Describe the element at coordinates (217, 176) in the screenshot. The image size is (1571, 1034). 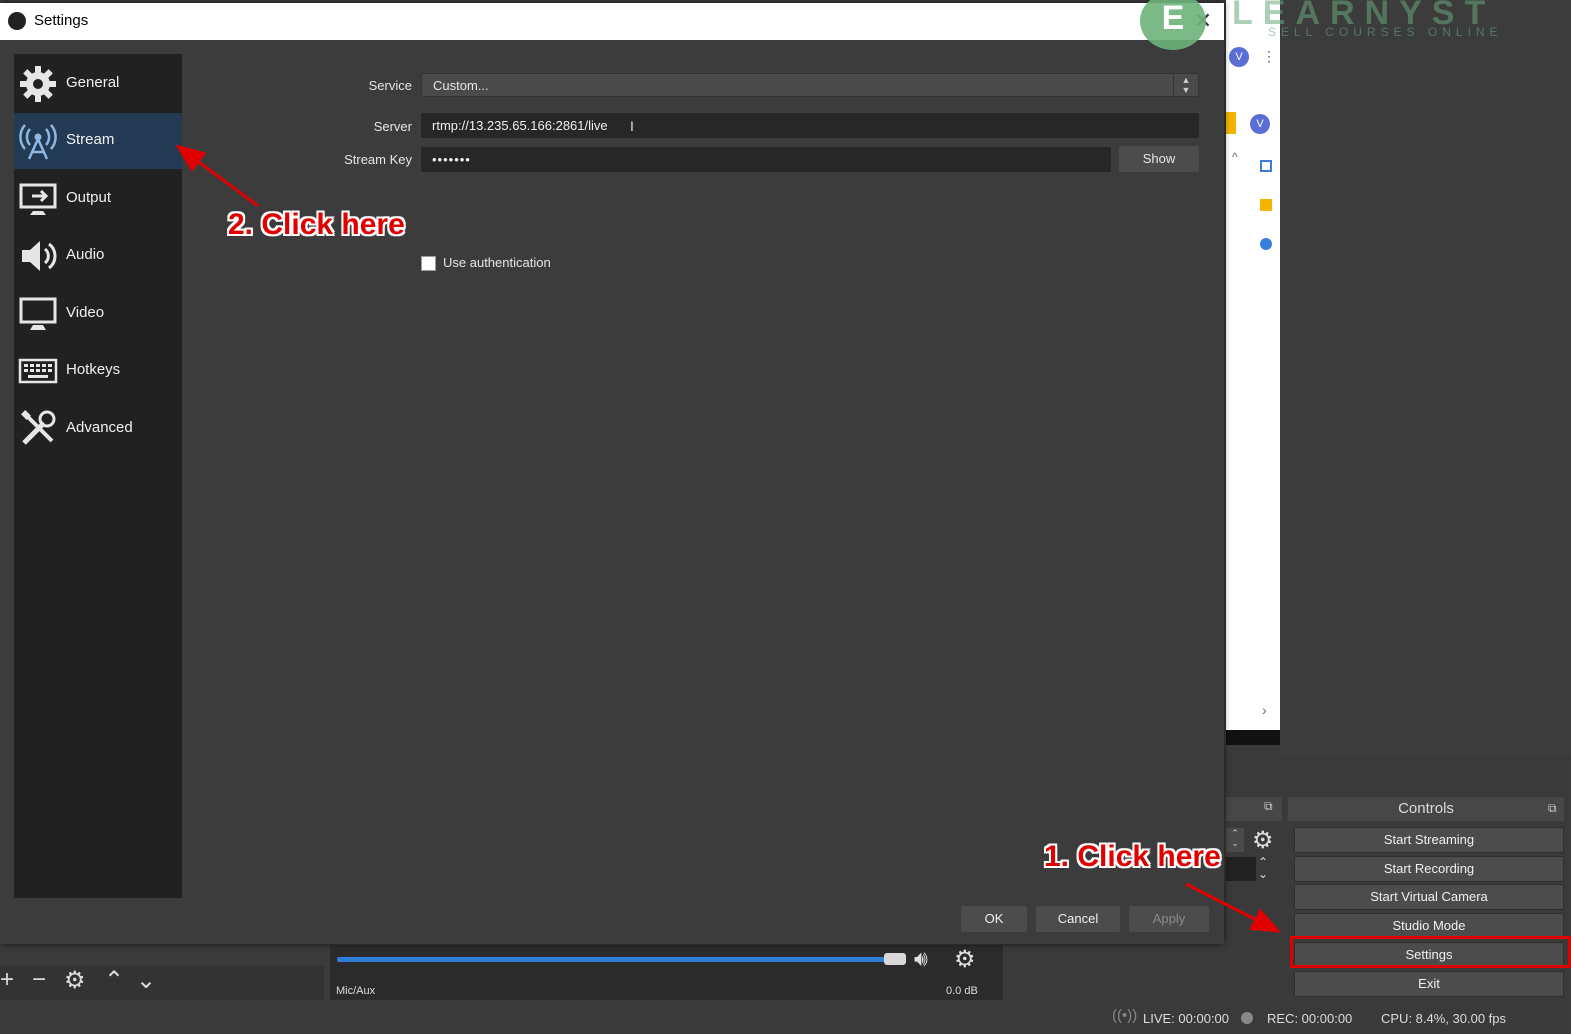
I see `arrow-to-stream` at that location.